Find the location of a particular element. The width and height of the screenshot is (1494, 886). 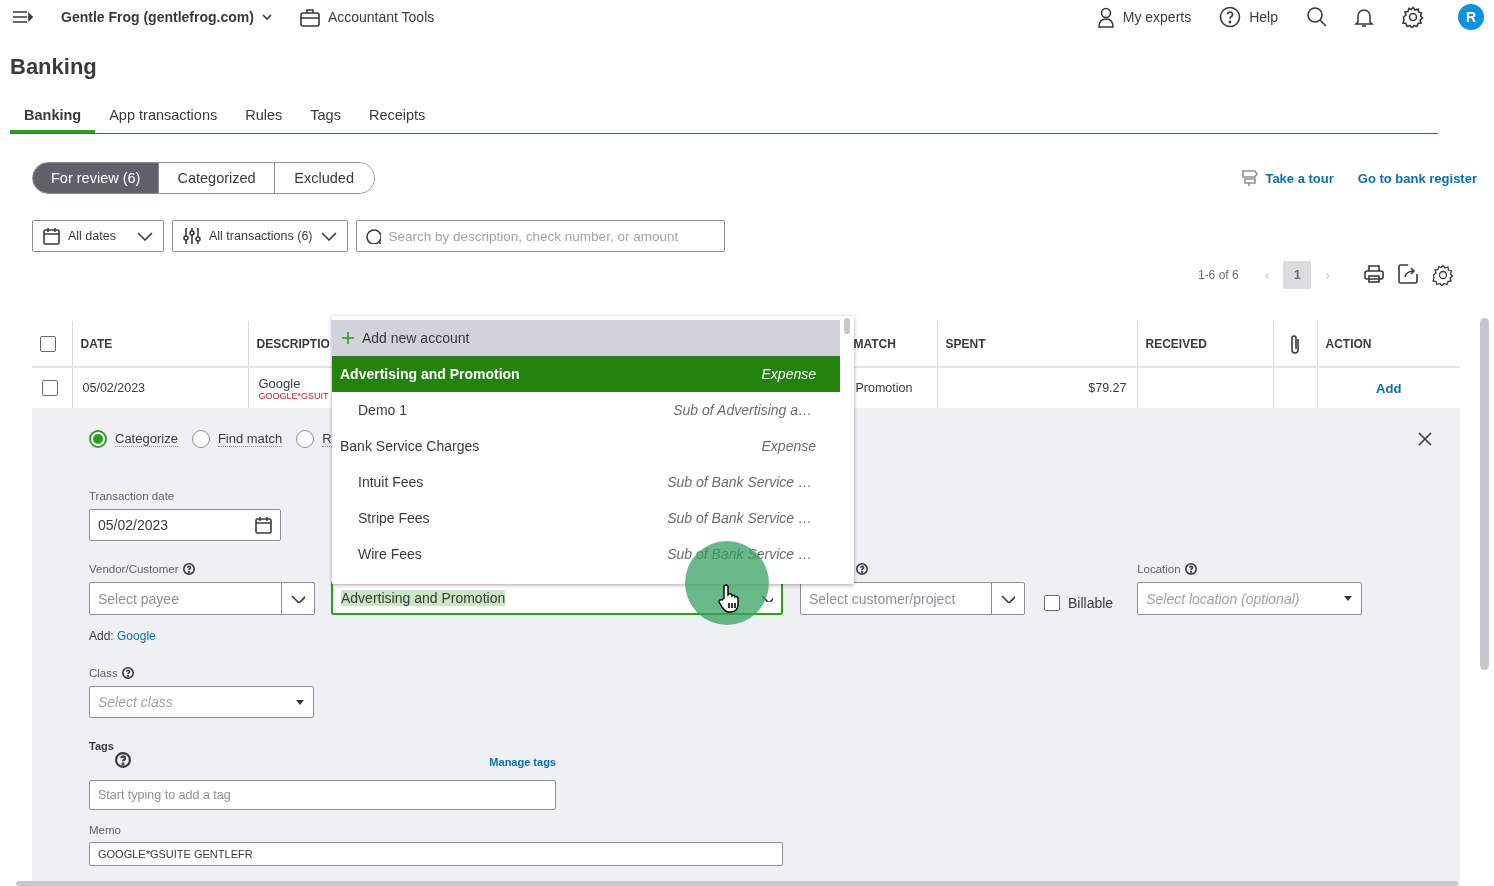

briefcase-icon is located at coordinates (309, 17).